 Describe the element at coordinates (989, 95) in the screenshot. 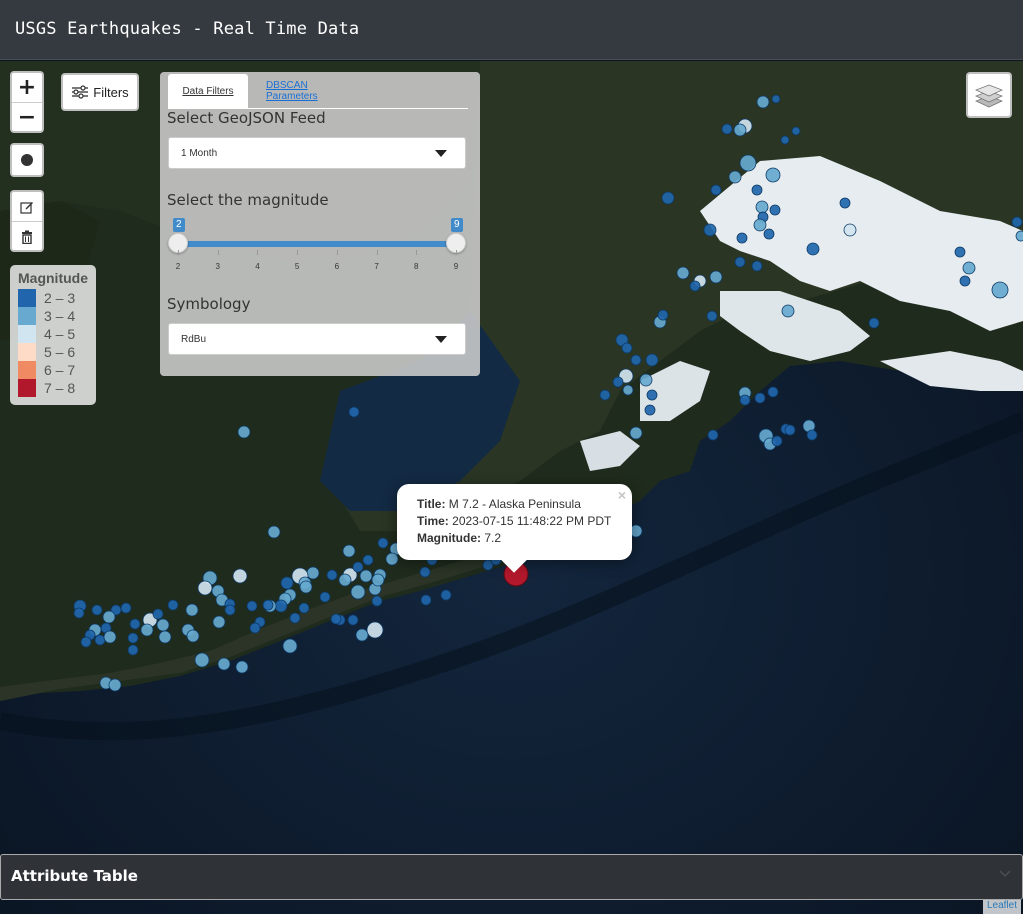

I see `layers-control` at that location.